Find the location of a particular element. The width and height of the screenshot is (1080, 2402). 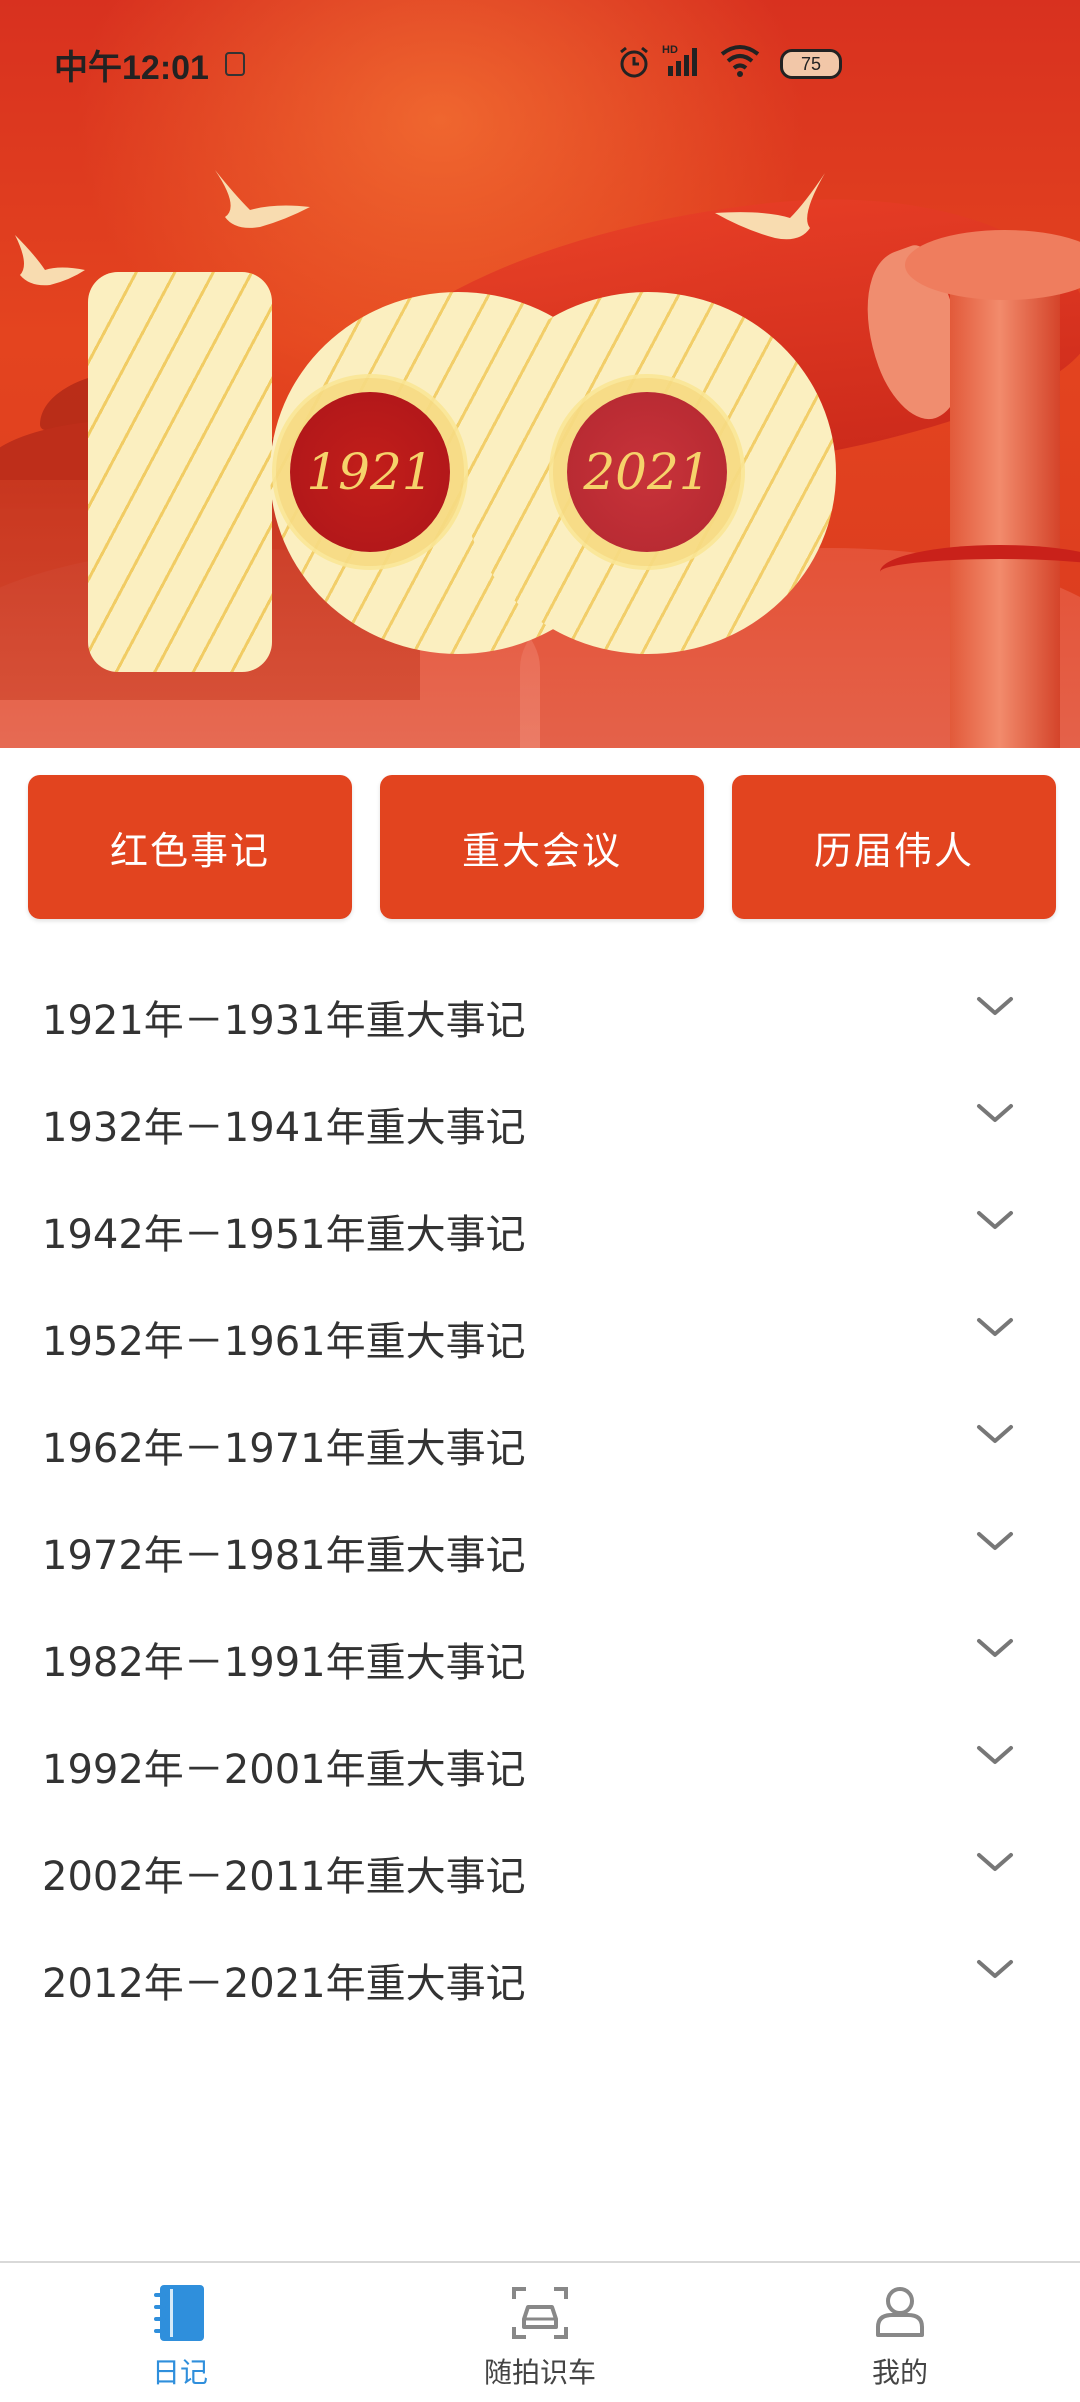

nav-label-car-recognition: 随拍识车 is located at coordinates (539, 2372).